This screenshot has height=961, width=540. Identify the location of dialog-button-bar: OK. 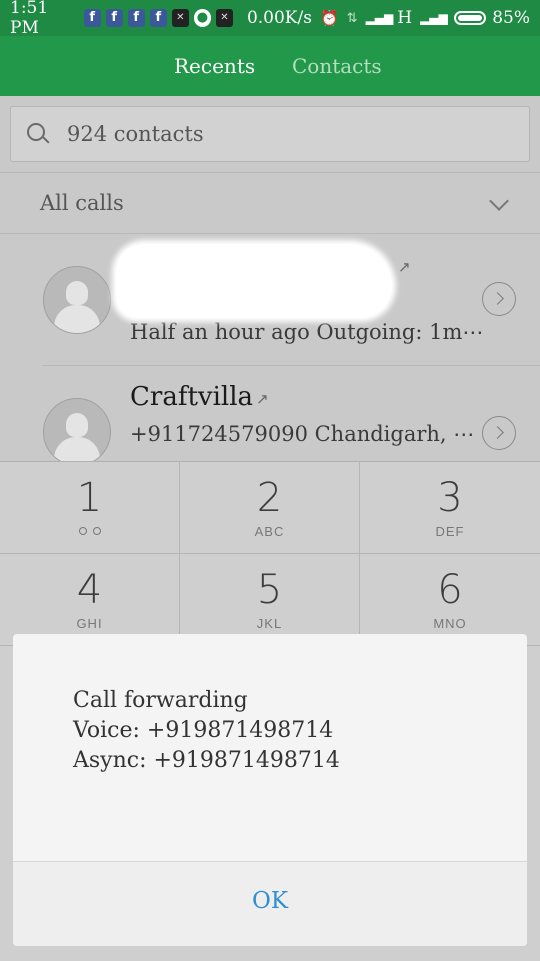
(270, 904).